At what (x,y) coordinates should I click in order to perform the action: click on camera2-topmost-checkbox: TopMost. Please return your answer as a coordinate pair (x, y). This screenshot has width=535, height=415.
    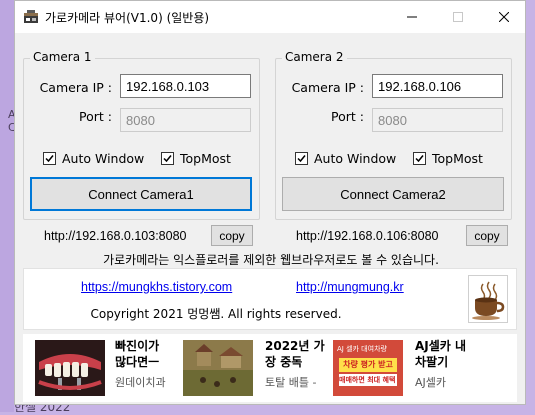
    Looking at the image, I should click on (448, 158).